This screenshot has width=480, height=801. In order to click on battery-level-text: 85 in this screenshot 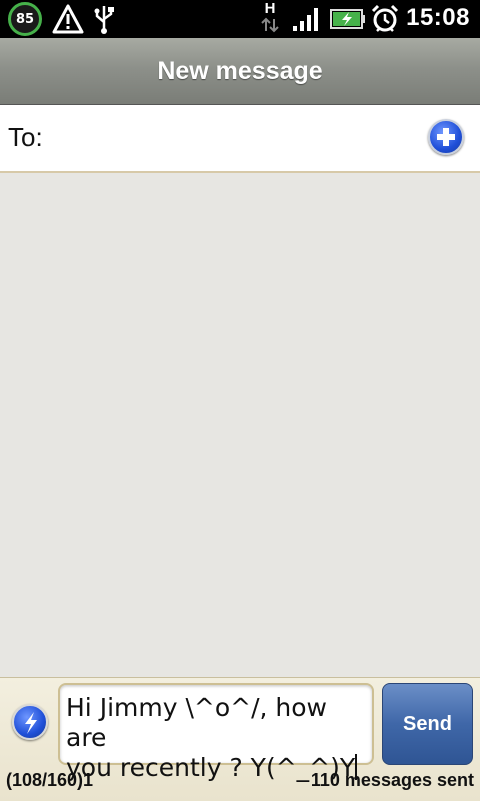, I will do `click(25, 19)`.